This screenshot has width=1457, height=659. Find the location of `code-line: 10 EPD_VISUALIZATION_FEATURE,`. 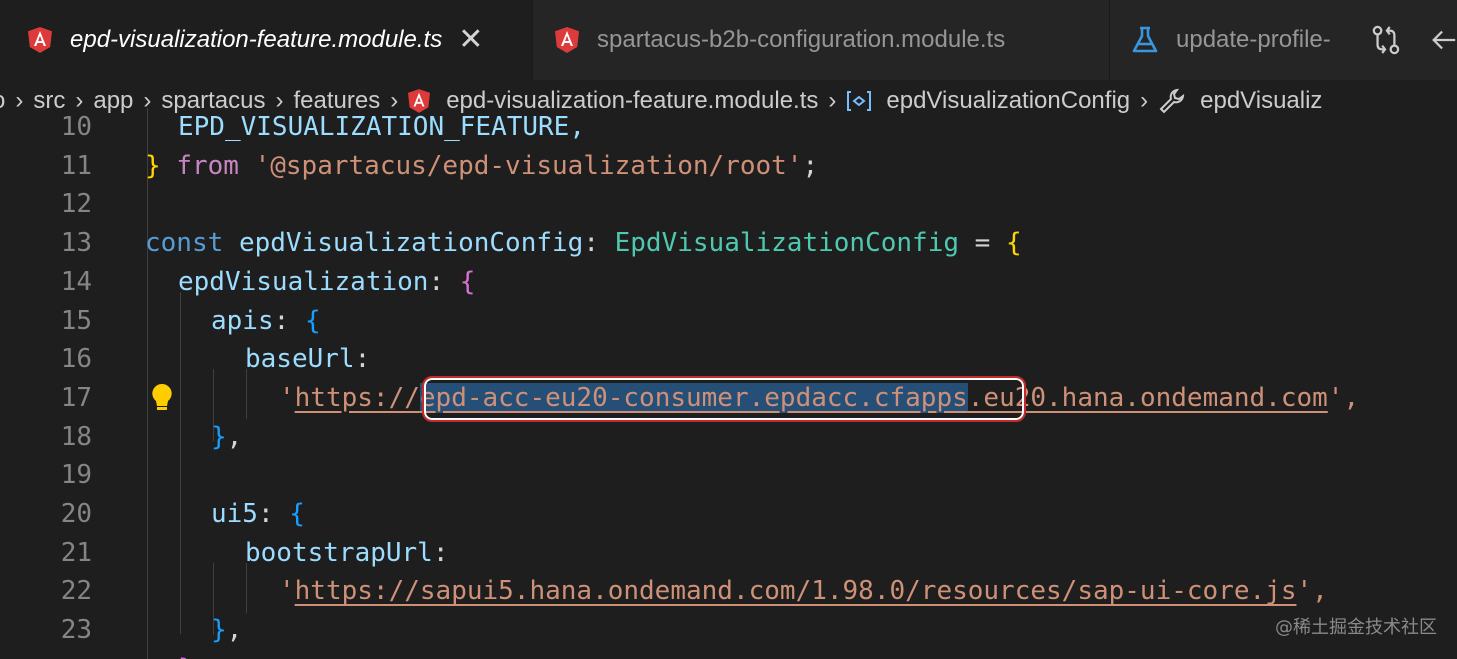

code-line: 10 EPD_VISUALIZATION_FEATURE, is located at coordinates (728, 127).